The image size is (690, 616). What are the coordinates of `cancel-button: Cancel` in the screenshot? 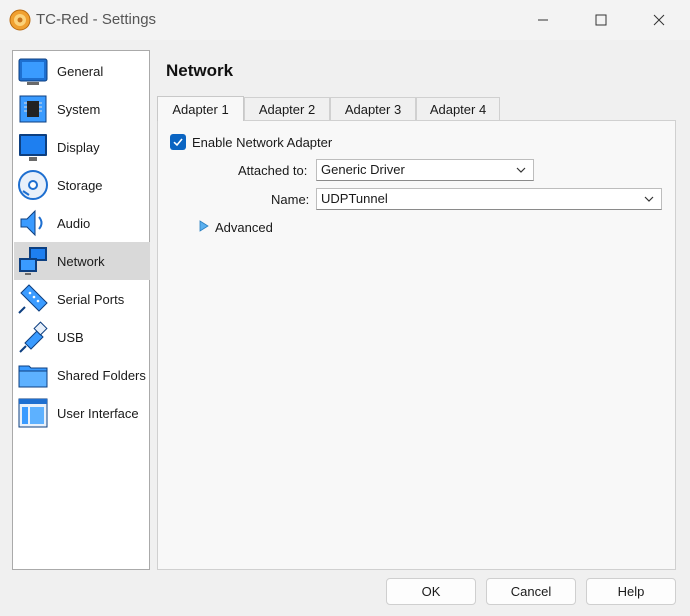 It's located at (531, 591).